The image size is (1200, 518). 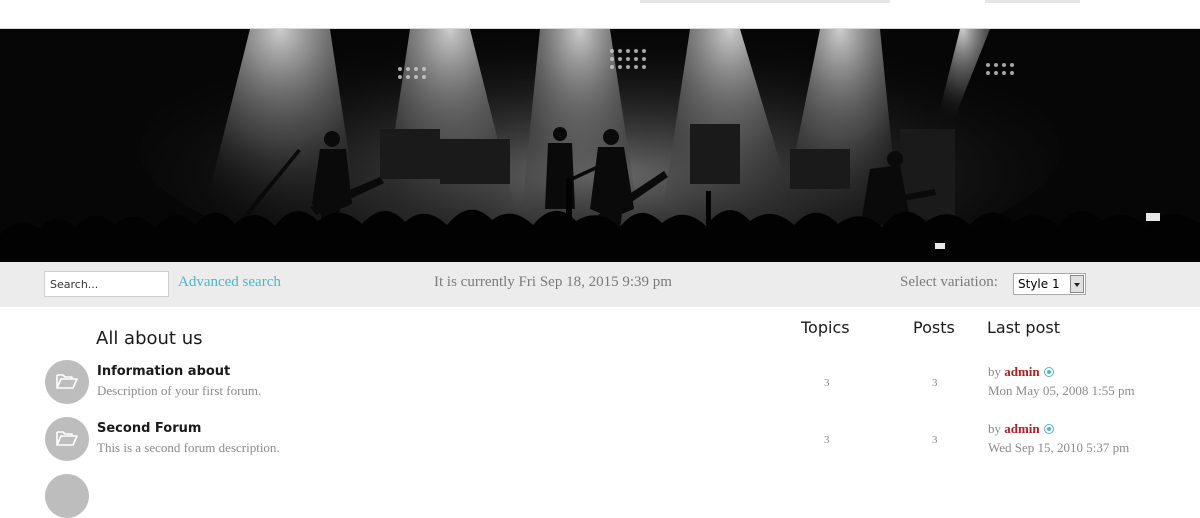 What do you see at coordinates (1059, 447) in the screenshot?
I see `last-post-date: Wed Sep 15, 2010 5:37 pm` at bounding box center [1059, 447].